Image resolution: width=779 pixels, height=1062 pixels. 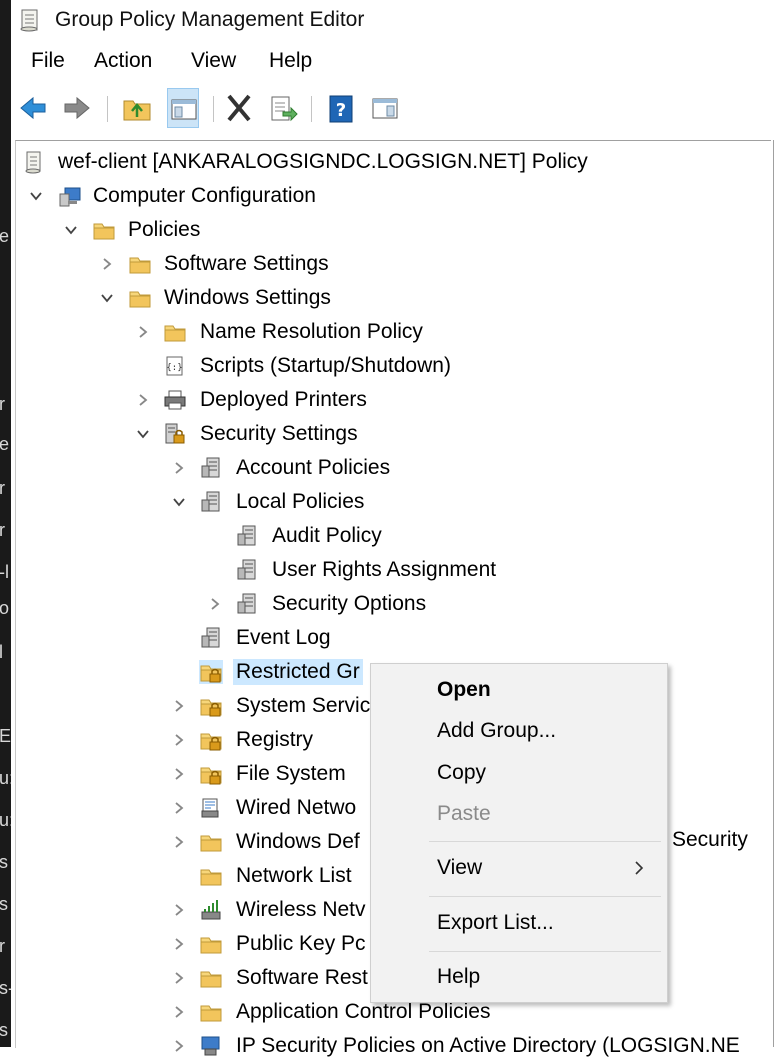 What do you see at coordinates (33, 162) in the screenshot?
I see `scroll-icon` at bounding box center [33, 162].